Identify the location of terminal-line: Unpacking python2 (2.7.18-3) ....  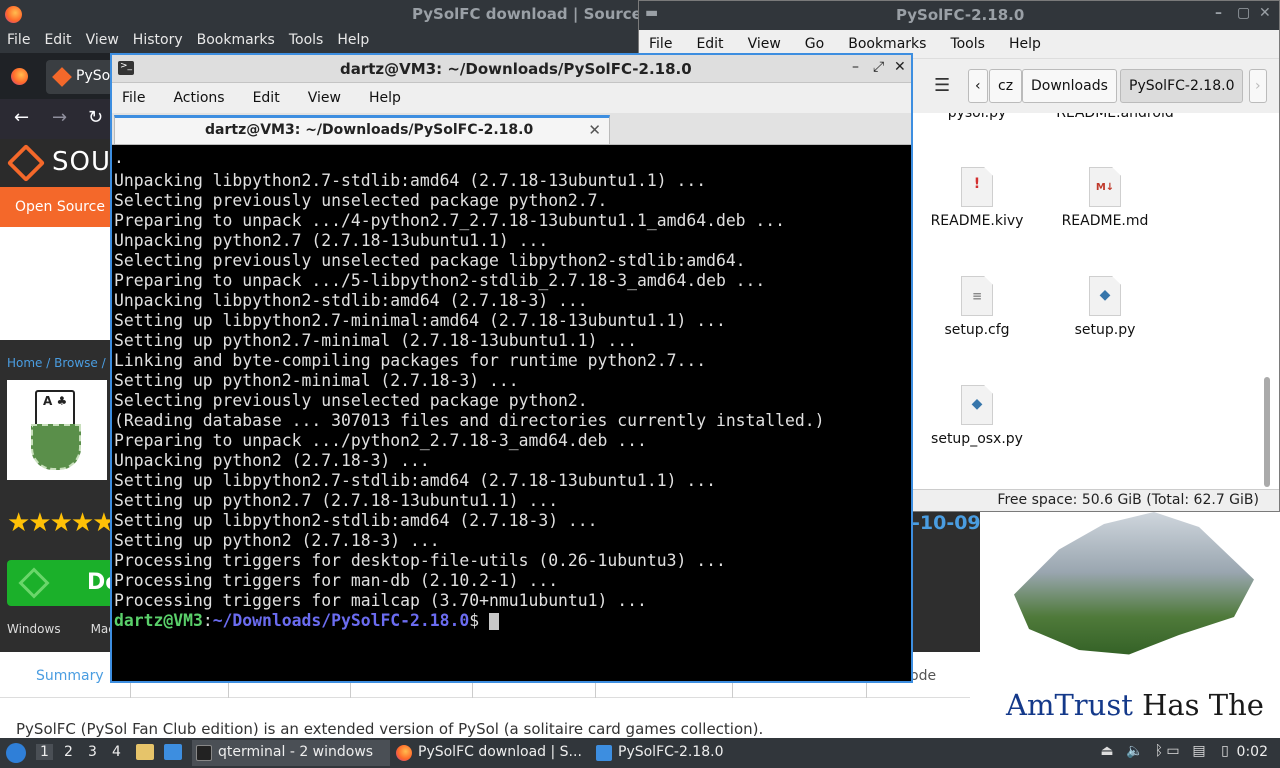
(272, 460).